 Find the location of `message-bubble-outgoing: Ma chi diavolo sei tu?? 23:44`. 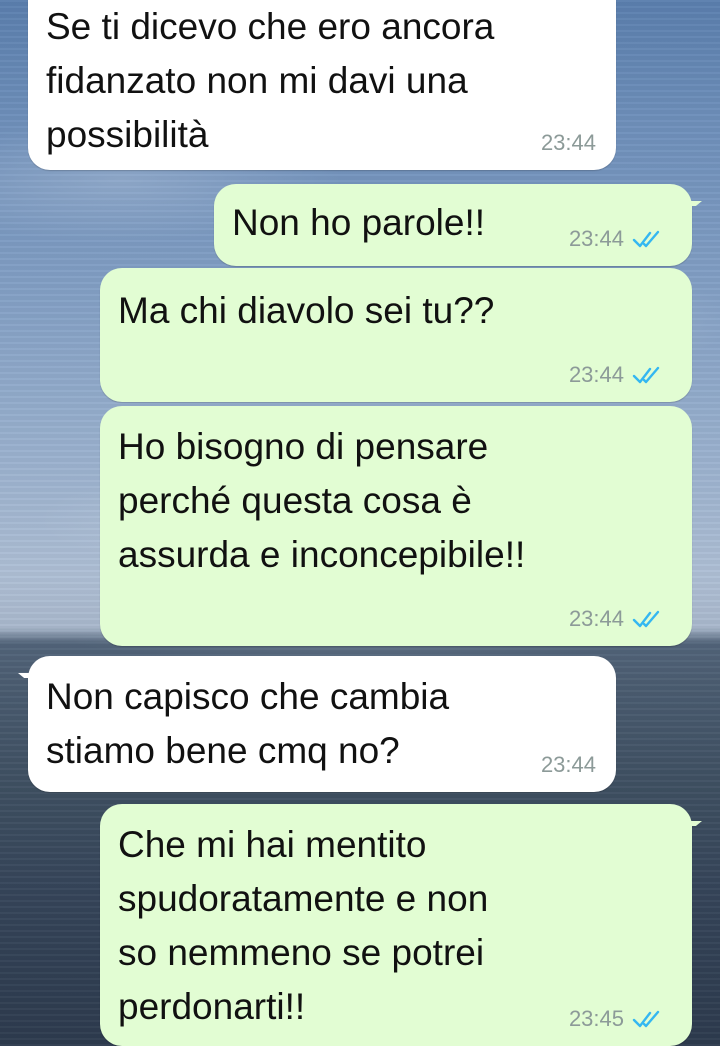

message-bubble-outgoing: Ma chi diavolo sei tu?? 23:44 is located at coordinates (396, 335).